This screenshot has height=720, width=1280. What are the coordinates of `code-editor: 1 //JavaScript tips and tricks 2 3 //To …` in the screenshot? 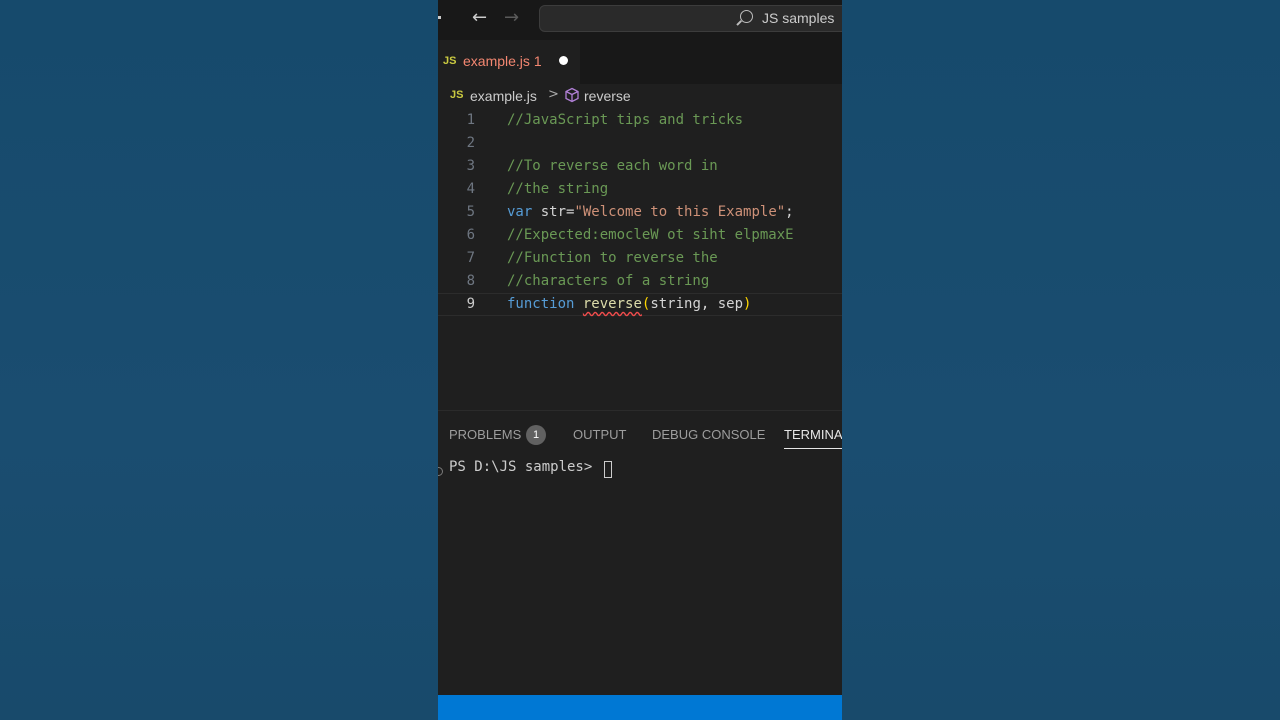 It's located at (640, 259).